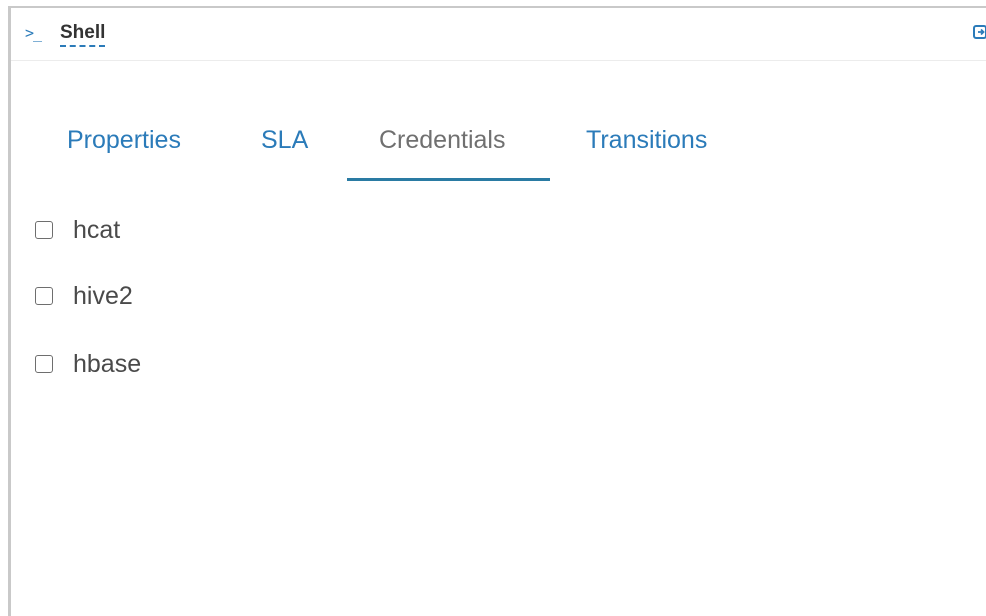 The height and width of the screenshot is (616, 986). I want to click on credential-label: hive2, so click(103, 296).